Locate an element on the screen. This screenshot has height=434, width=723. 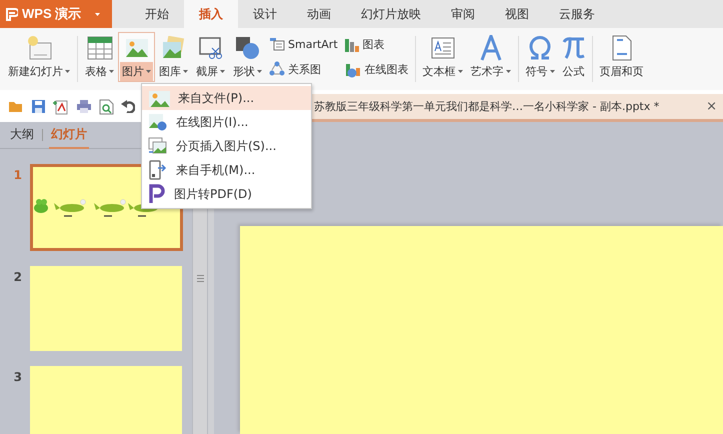
save-icon is located at coordinates (38, 106).